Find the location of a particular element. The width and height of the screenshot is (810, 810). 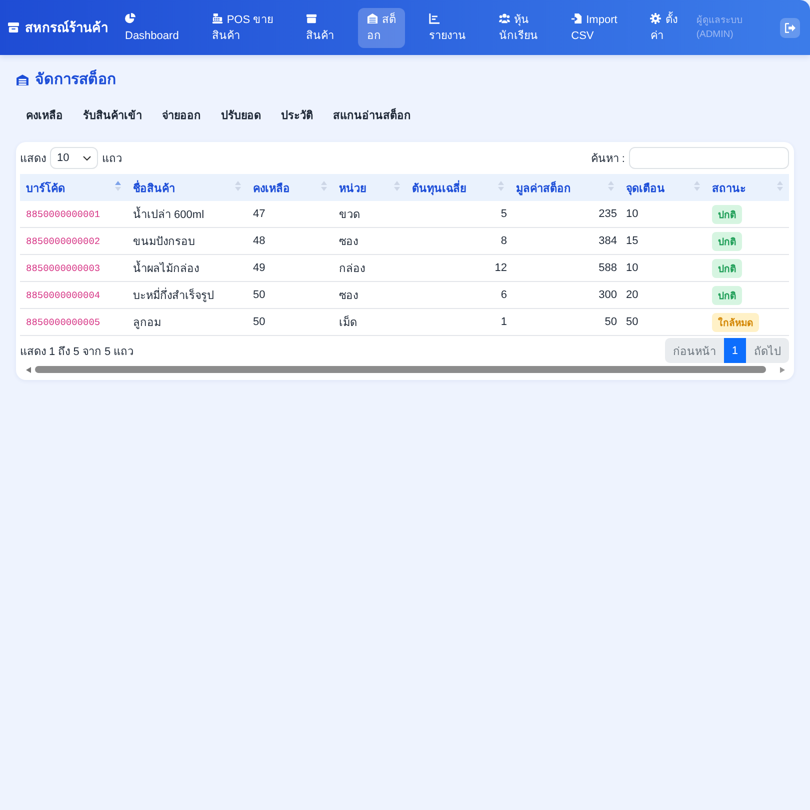

bar-chart-icon is located at coordinates (434, 18).